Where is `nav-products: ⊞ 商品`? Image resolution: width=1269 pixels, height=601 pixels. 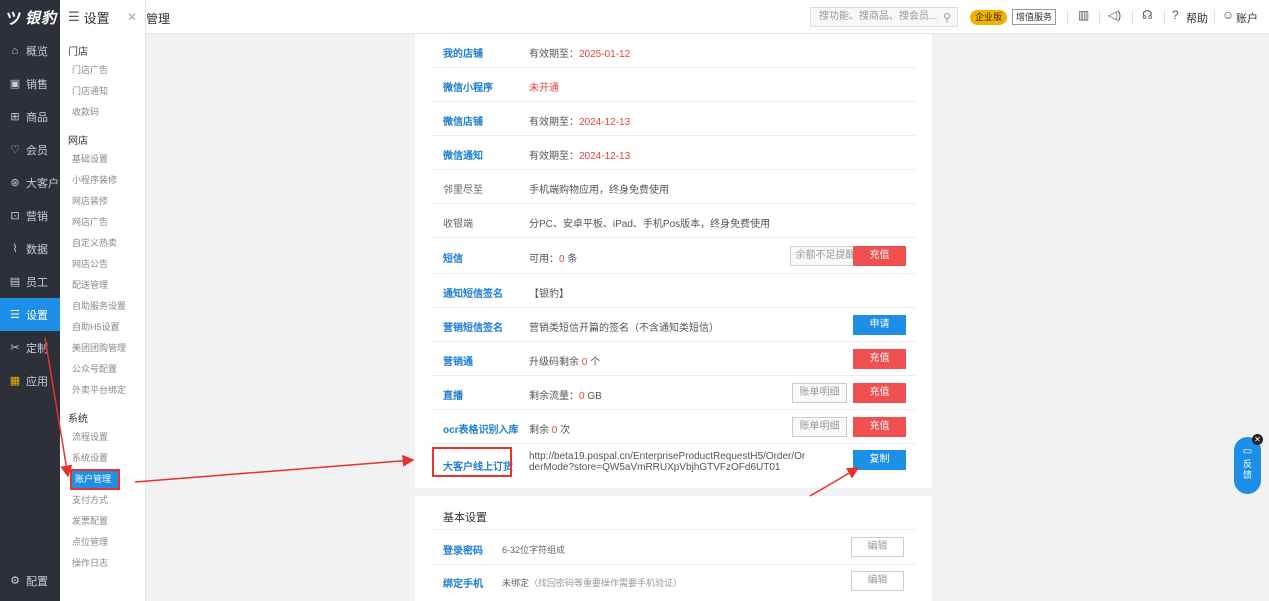 nav-products: ⊞ 商品 is located at coordinates (30, 116).